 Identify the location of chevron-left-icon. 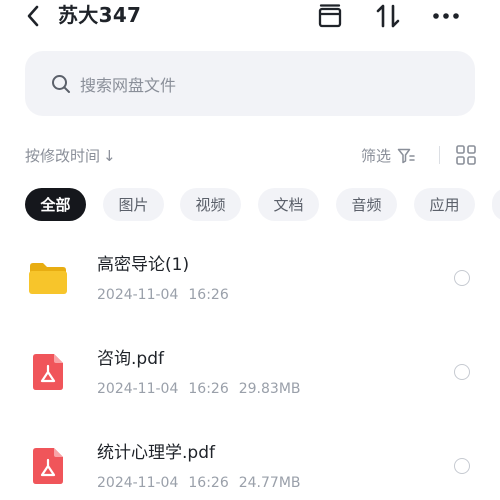
(33, 16).